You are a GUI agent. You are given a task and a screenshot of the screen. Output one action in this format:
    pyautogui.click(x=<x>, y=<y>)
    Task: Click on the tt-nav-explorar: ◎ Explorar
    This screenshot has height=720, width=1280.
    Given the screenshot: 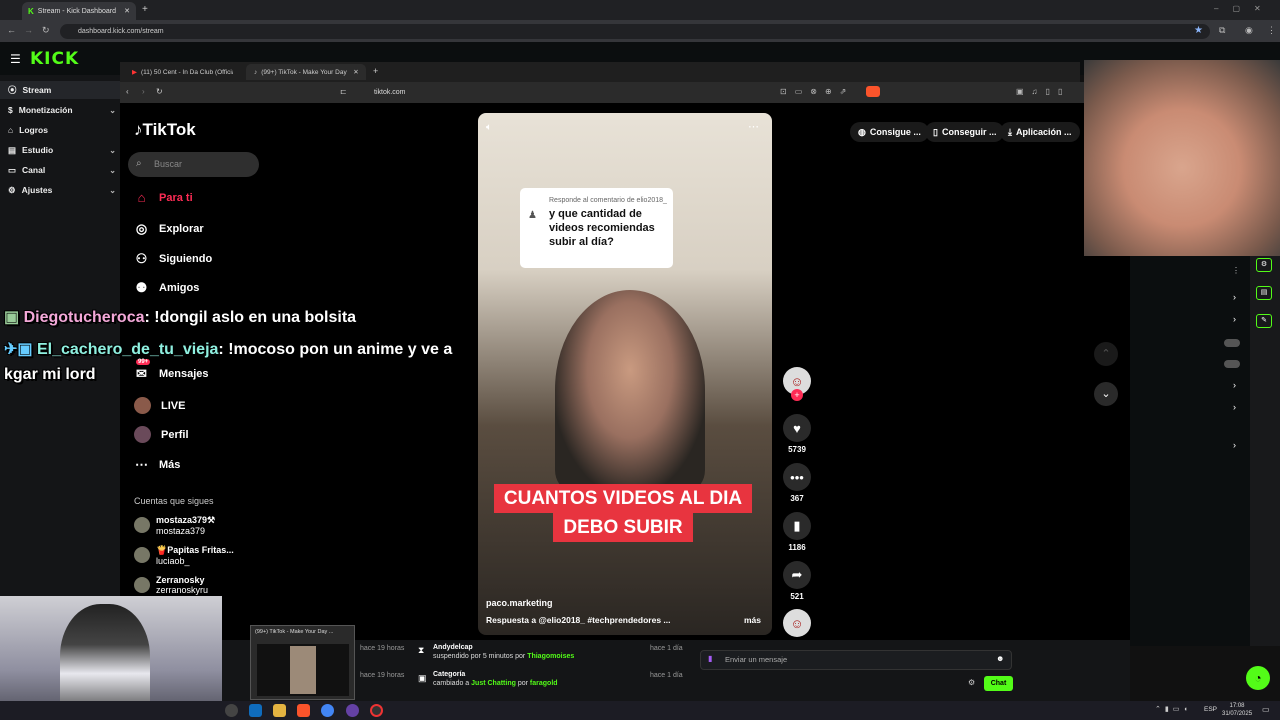 What is the action you would take?
    pyautogui.click(x=169, y=229)
    